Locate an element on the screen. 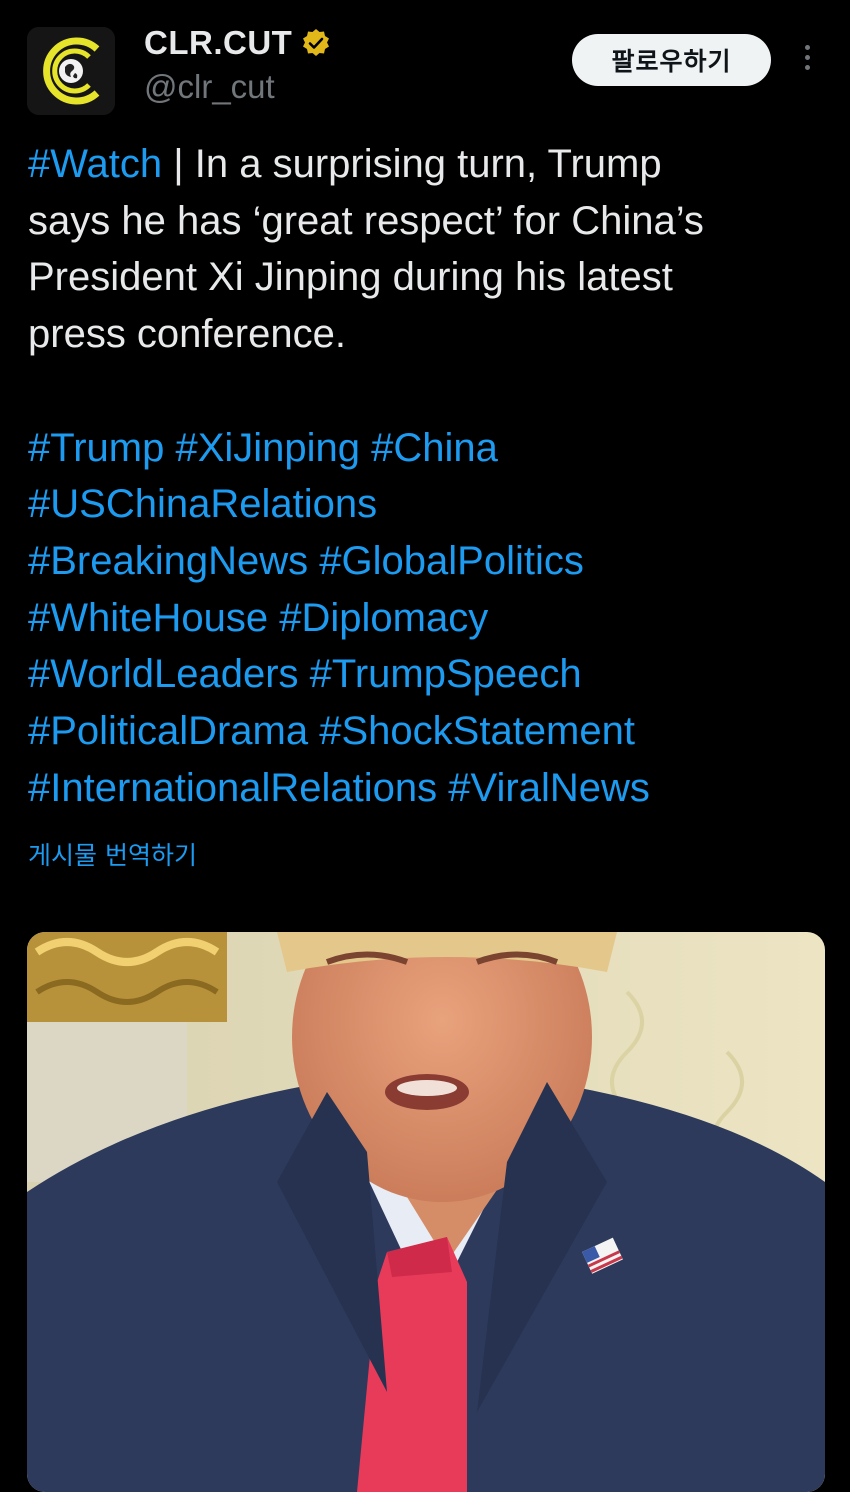 The image size is (850, 1492). hashtag-line: #InternationalRelations #ViralNews is located at coordinates (428, 788).